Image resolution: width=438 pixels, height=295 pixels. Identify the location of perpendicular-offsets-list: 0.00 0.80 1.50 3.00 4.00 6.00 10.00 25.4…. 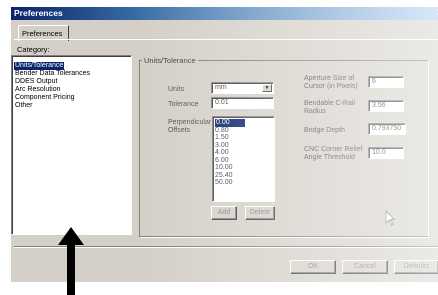
(243, 159).